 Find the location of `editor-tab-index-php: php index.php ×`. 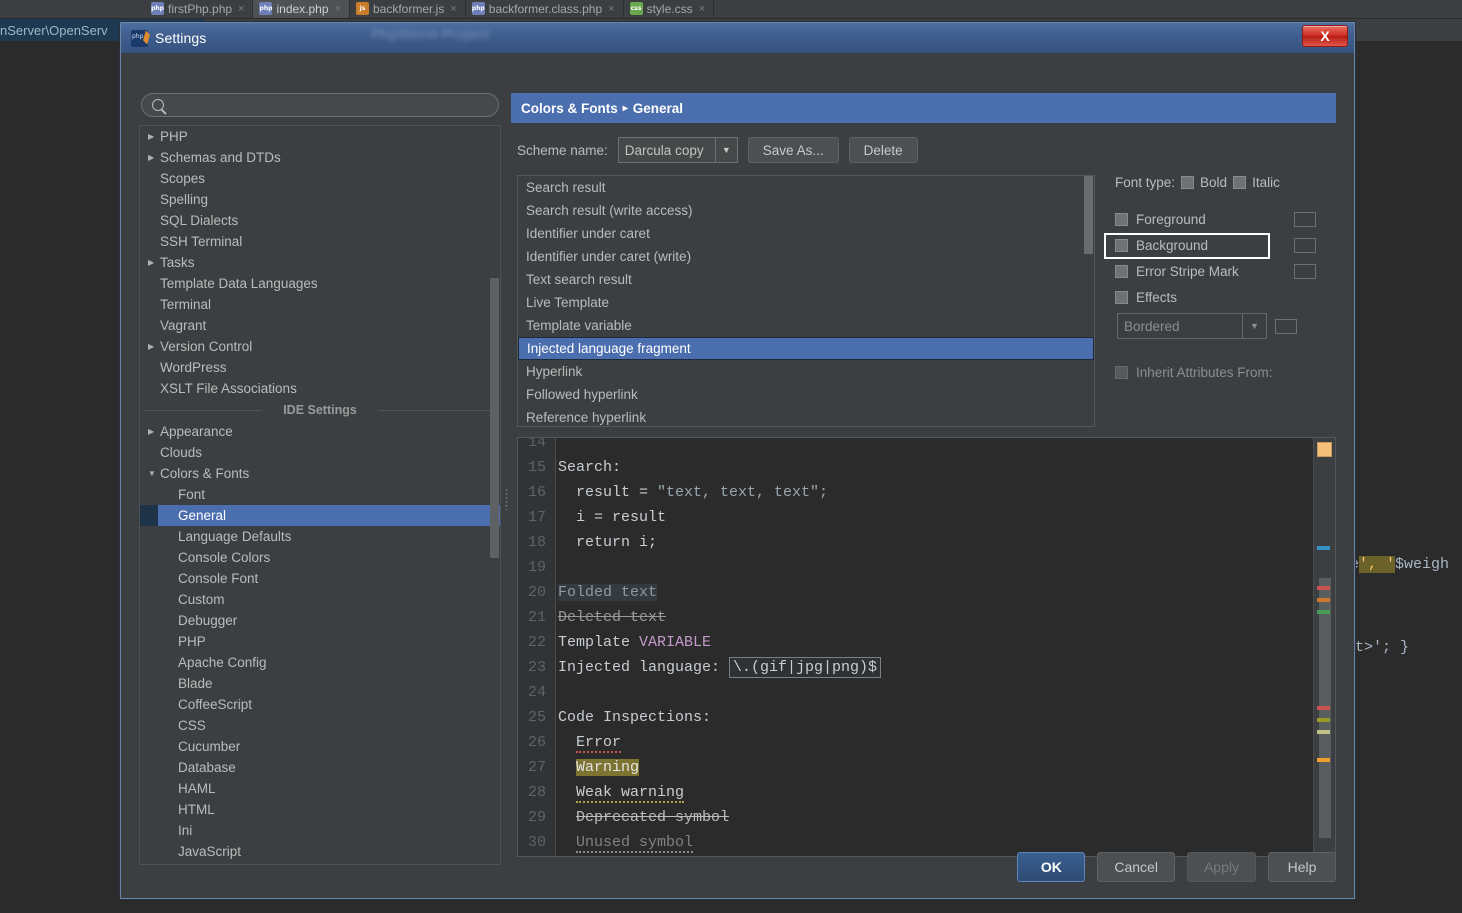

editor-tab-index-php: php index.php × is located at coordinates (301, 9).